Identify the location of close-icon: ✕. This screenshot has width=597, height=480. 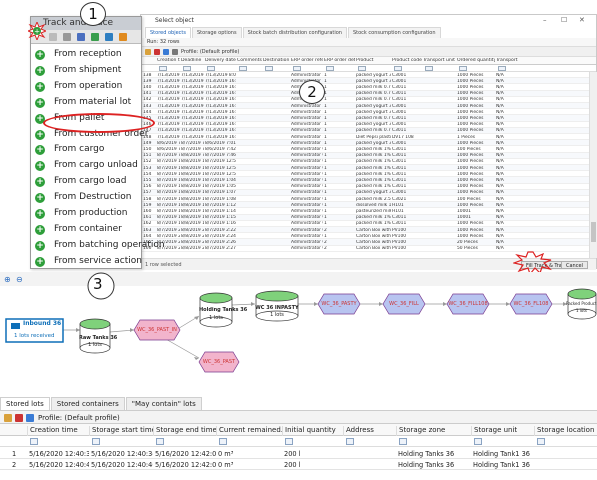
(582, 20).